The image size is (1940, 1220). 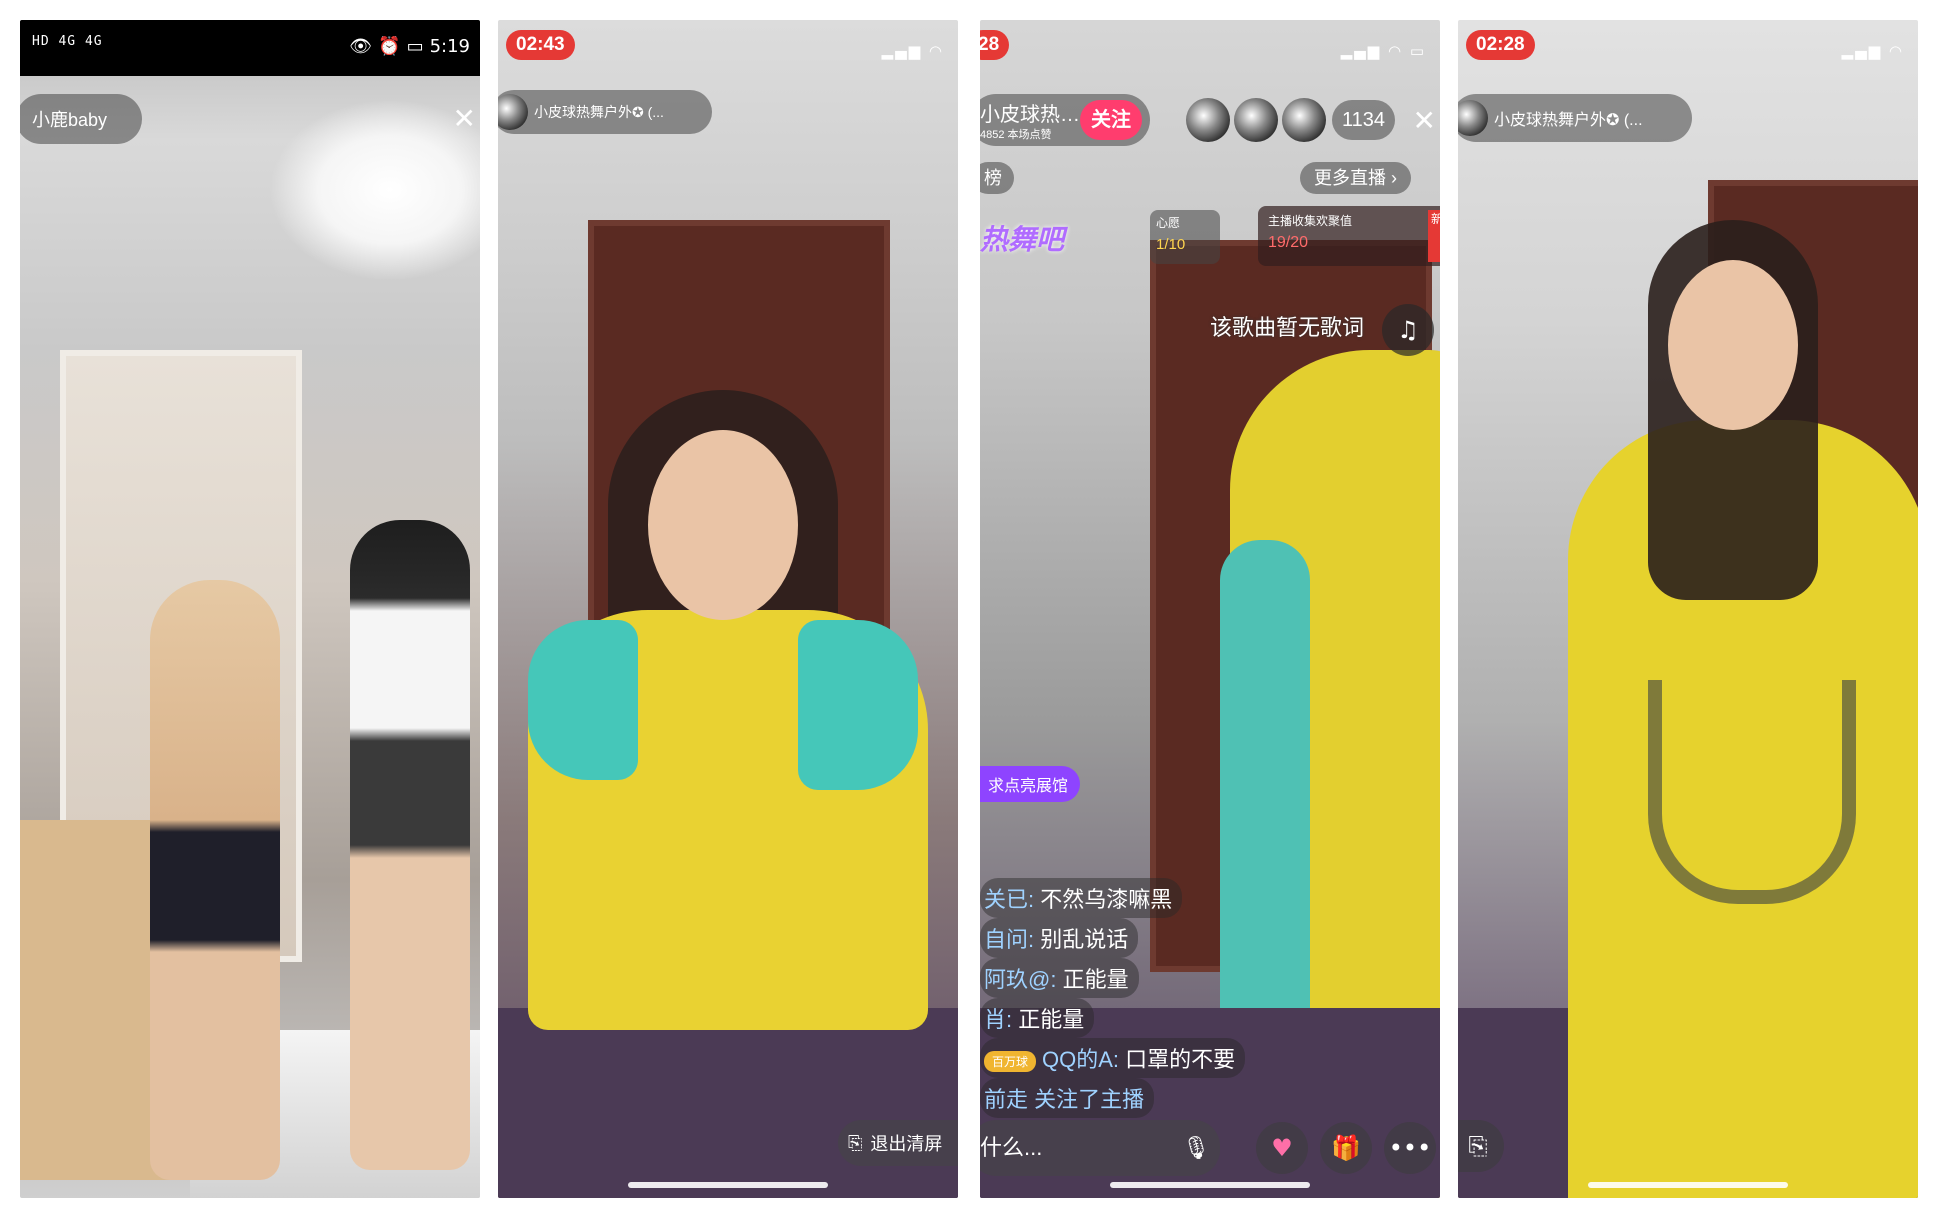 I want to click on status-icons: 👁 ⏰ ▭ 5:19, so click(x=409, y=46).